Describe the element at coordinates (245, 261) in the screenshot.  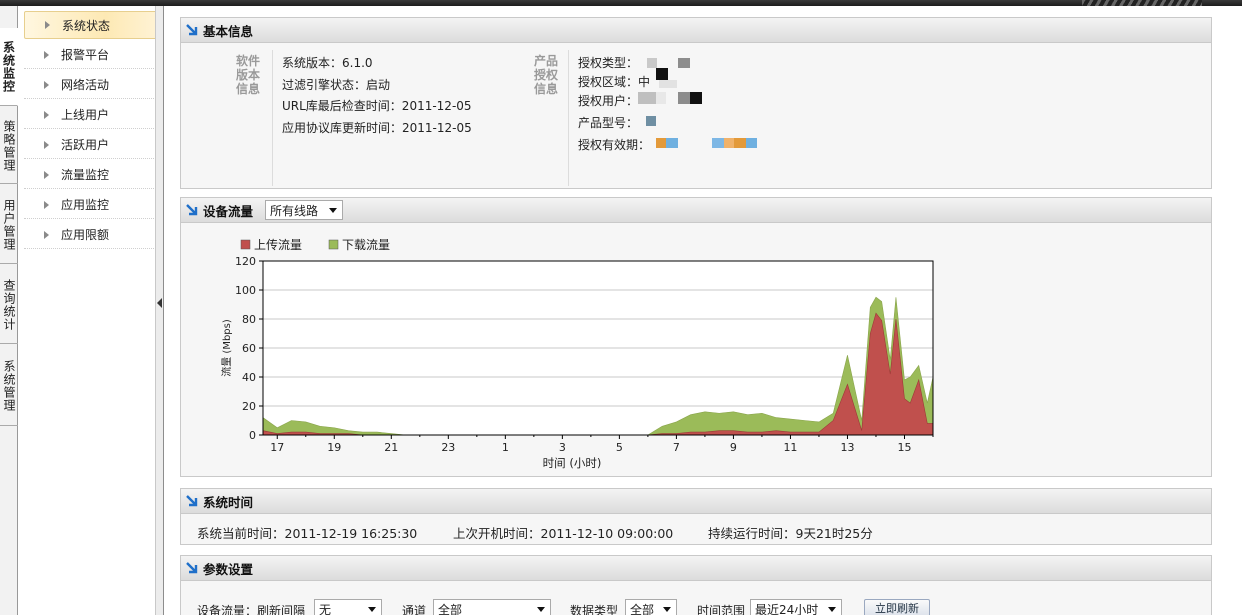
I see `y-tick-label: 120` at that location.